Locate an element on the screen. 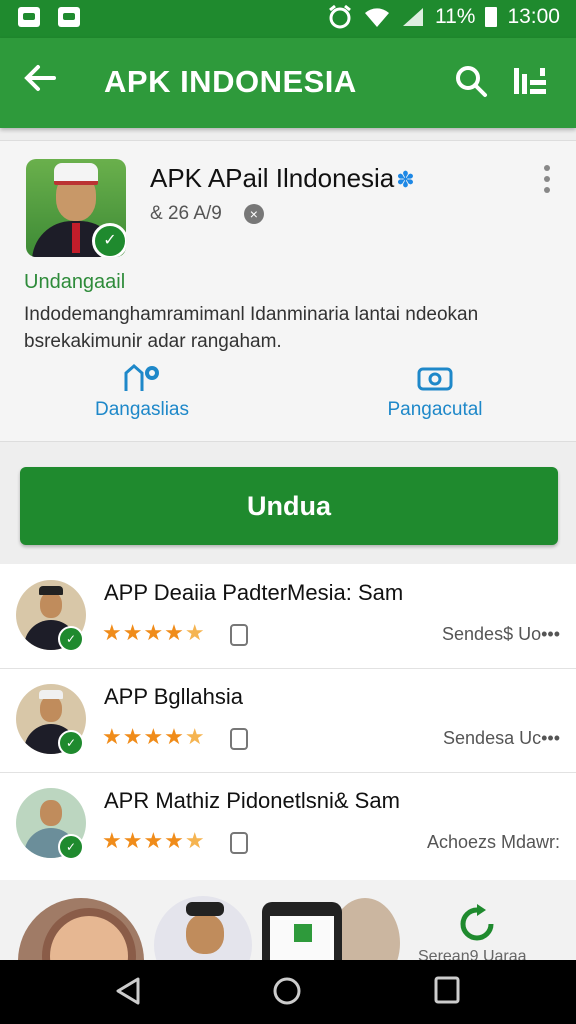  list-item-meta: Achoezs Mdawr: is located at coordinates (493, 842).